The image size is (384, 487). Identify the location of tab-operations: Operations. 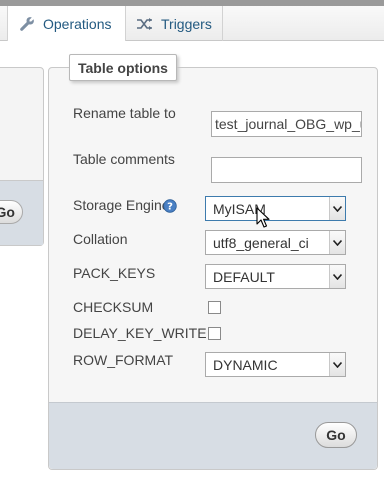
(67, 23).